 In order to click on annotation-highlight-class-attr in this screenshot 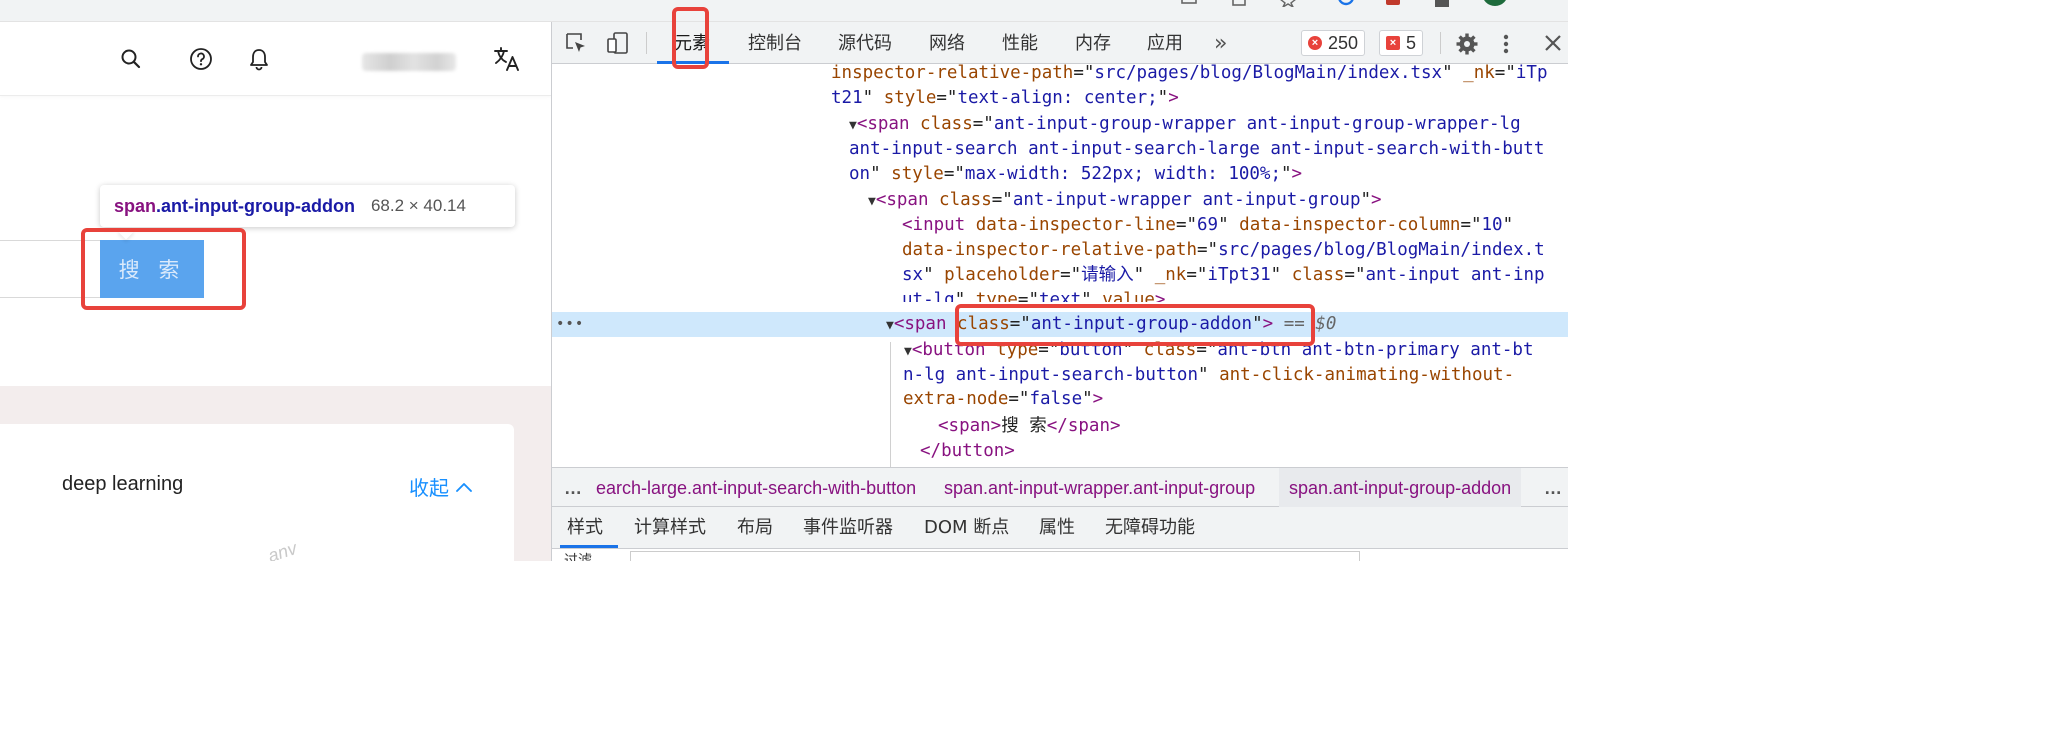, I will do `click(1135, 325)`.